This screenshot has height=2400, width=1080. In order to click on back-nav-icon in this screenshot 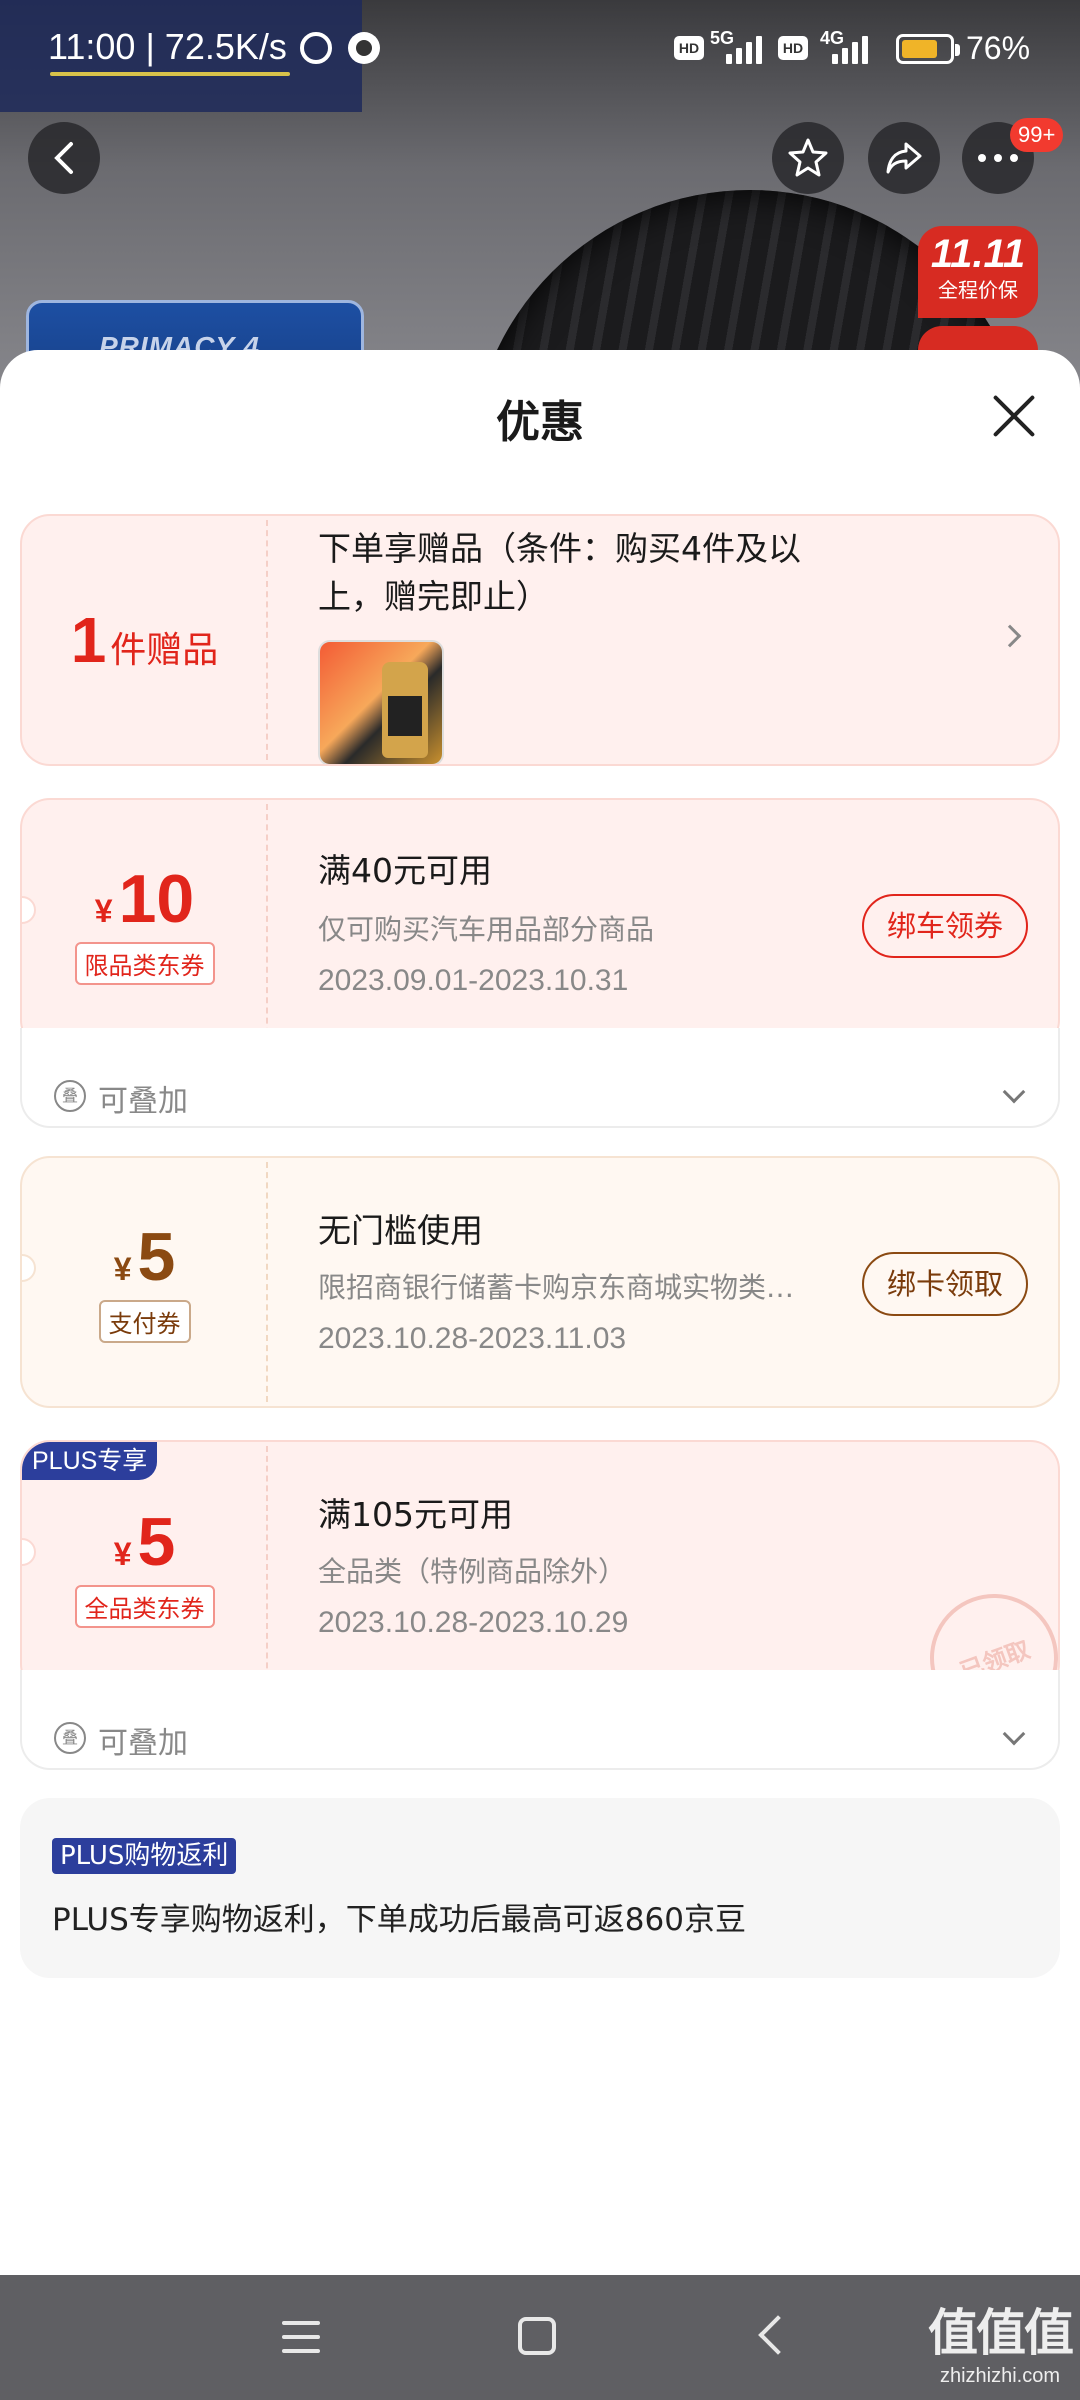, I will do `click(778, 2335)`.